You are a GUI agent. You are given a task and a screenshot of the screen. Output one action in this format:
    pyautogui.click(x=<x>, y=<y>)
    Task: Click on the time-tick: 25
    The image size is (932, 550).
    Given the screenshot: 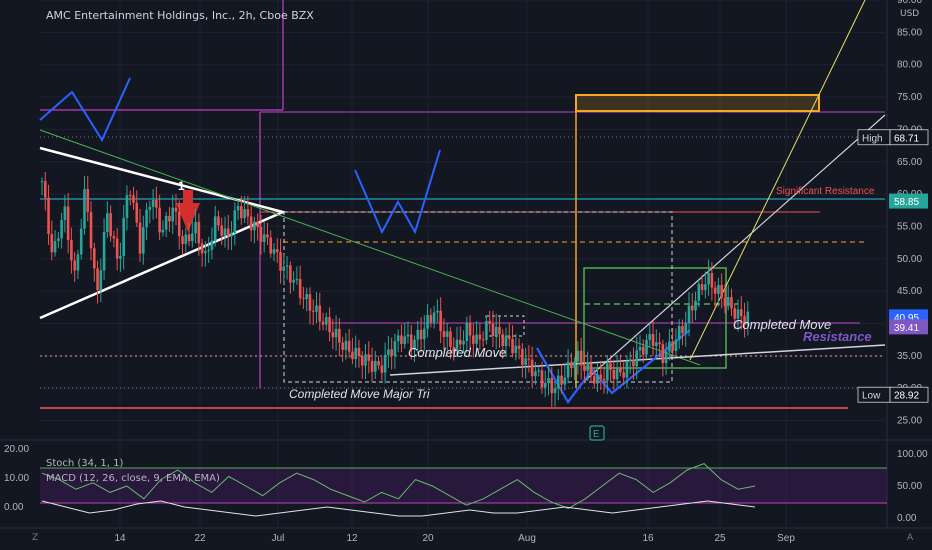 What is the action you would take?
    pyautogui.click(x=720, y=538)
    